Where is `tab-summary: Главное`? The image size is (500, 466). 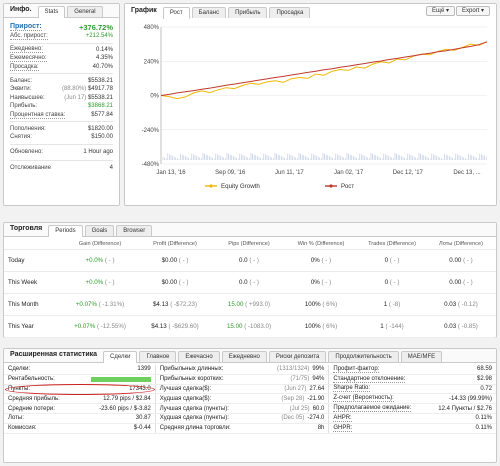 tab-summary: Главное is located at coordinates (158, 356).